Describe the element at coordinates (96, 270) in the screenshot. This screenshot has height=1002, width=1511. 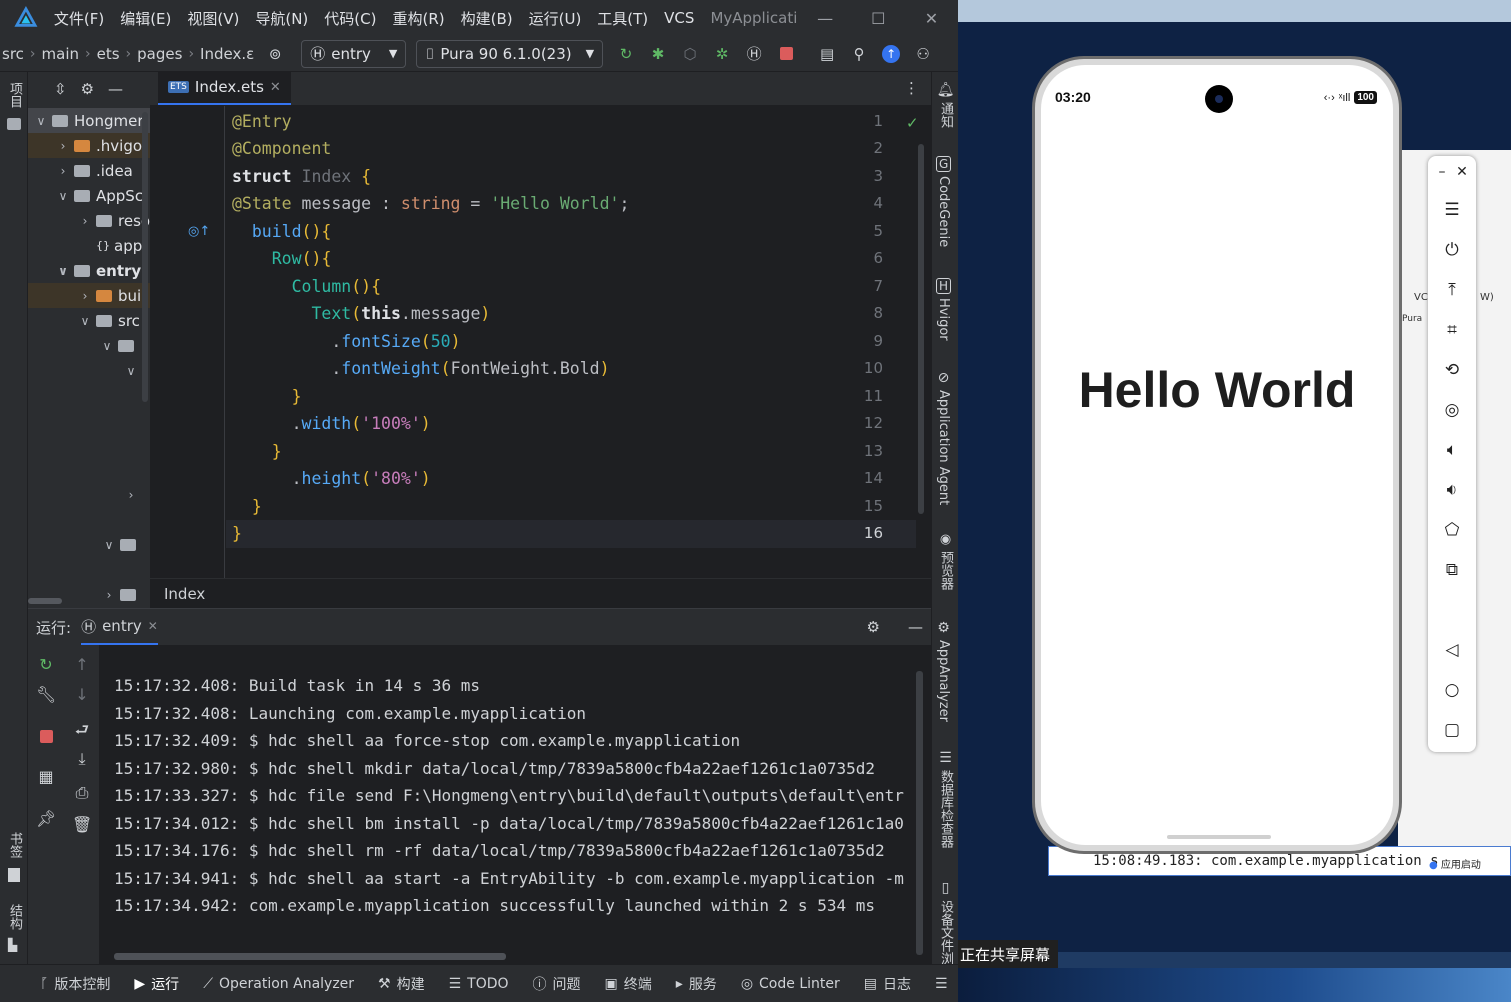
I see `tree-item-entry: ∨ entry` at that location.